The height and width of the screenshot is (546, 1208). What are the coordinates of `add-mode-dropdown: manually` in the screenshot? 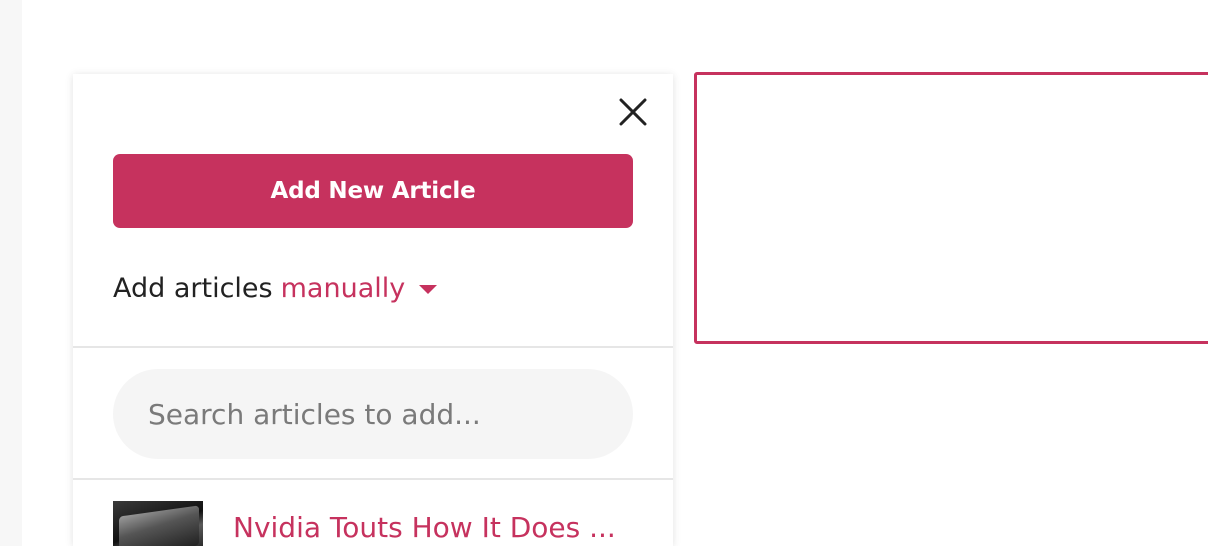 It's located at (359, 288).